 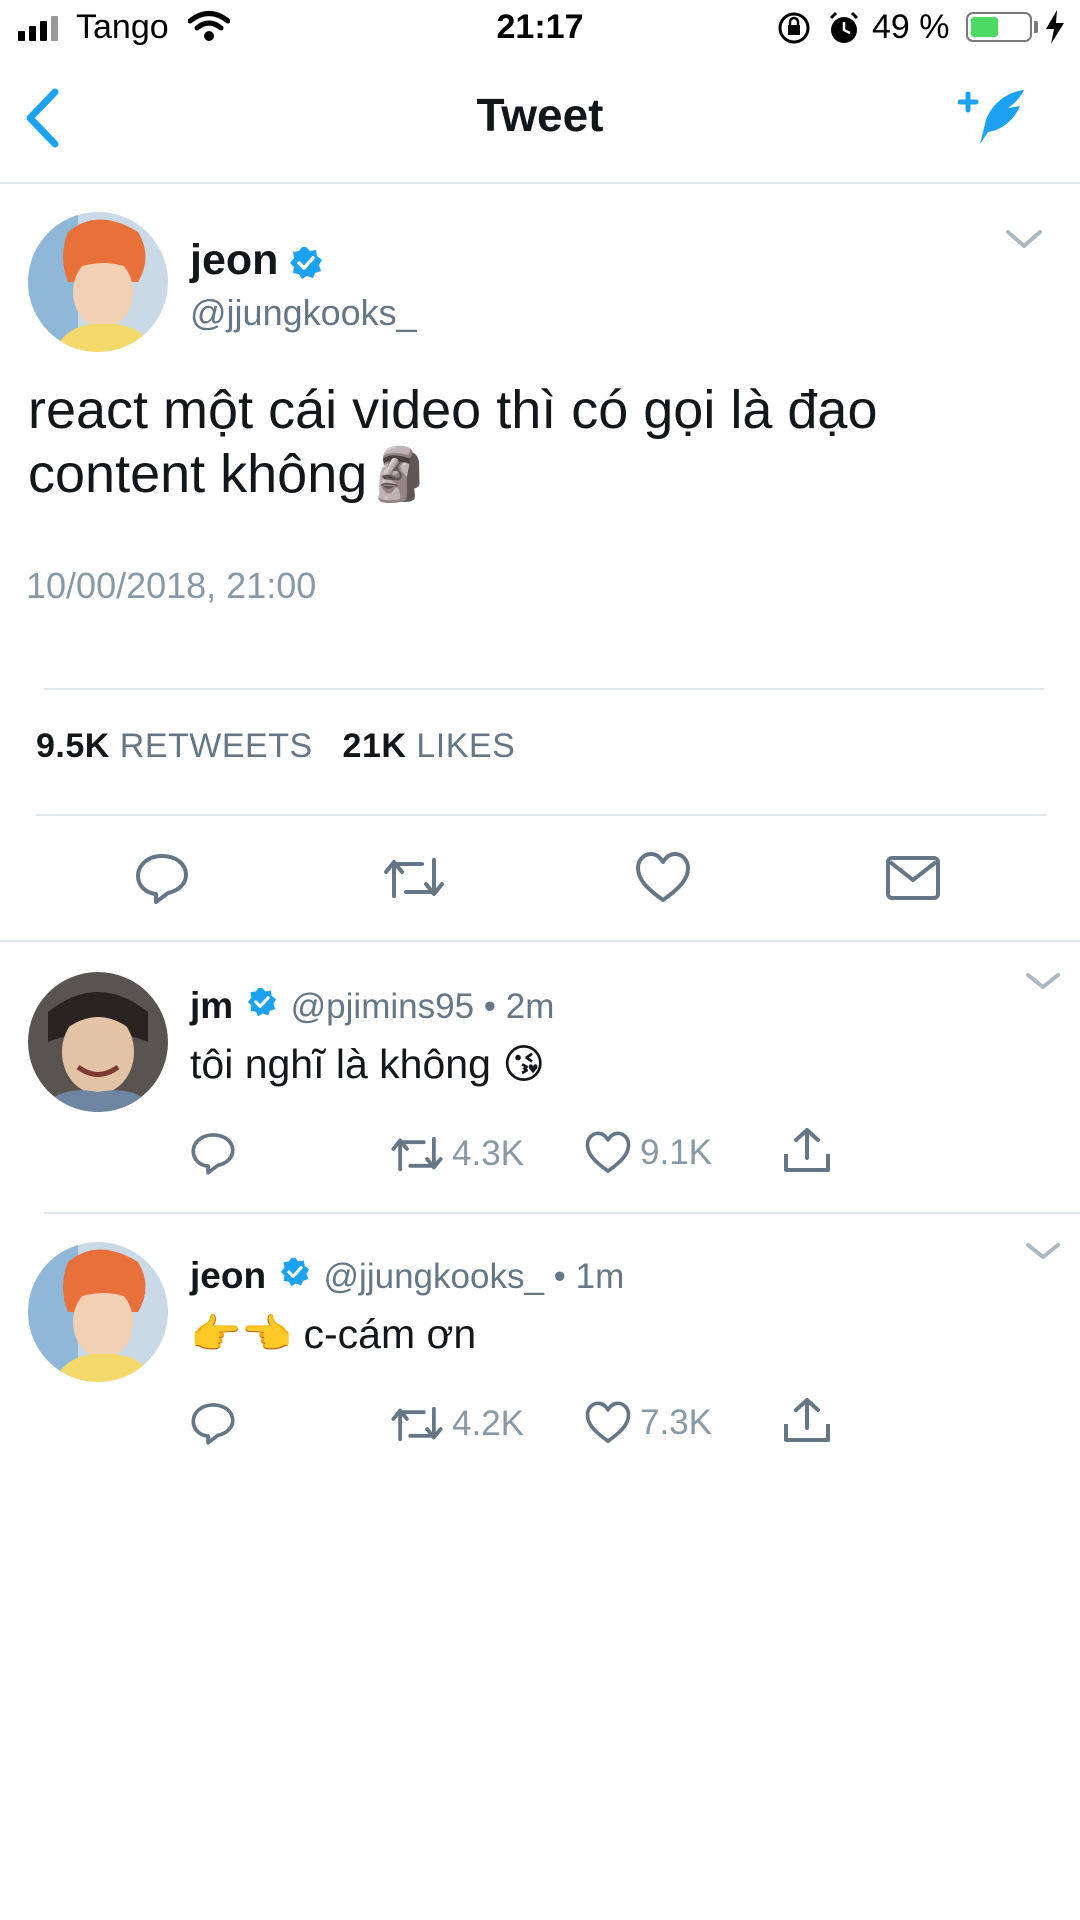 What do you see at coordinates (589, 1276) in the screenshot?
I see `reply-time: • 1m` at bounding box center [589, 1276].